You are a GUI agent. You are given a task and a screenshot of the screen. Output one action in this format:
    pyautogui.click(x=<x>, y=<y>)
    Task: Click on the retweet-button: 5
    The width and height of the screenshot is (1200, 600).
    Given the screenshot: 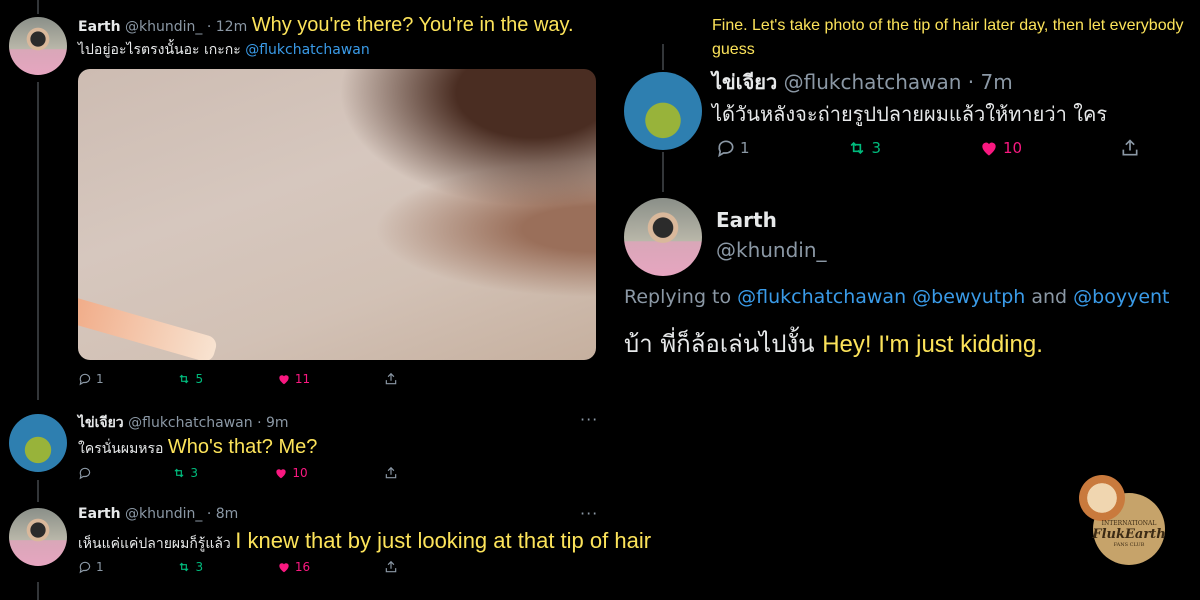 What is the action you would take?
    pyautogui.click(x=190, y=379)
    